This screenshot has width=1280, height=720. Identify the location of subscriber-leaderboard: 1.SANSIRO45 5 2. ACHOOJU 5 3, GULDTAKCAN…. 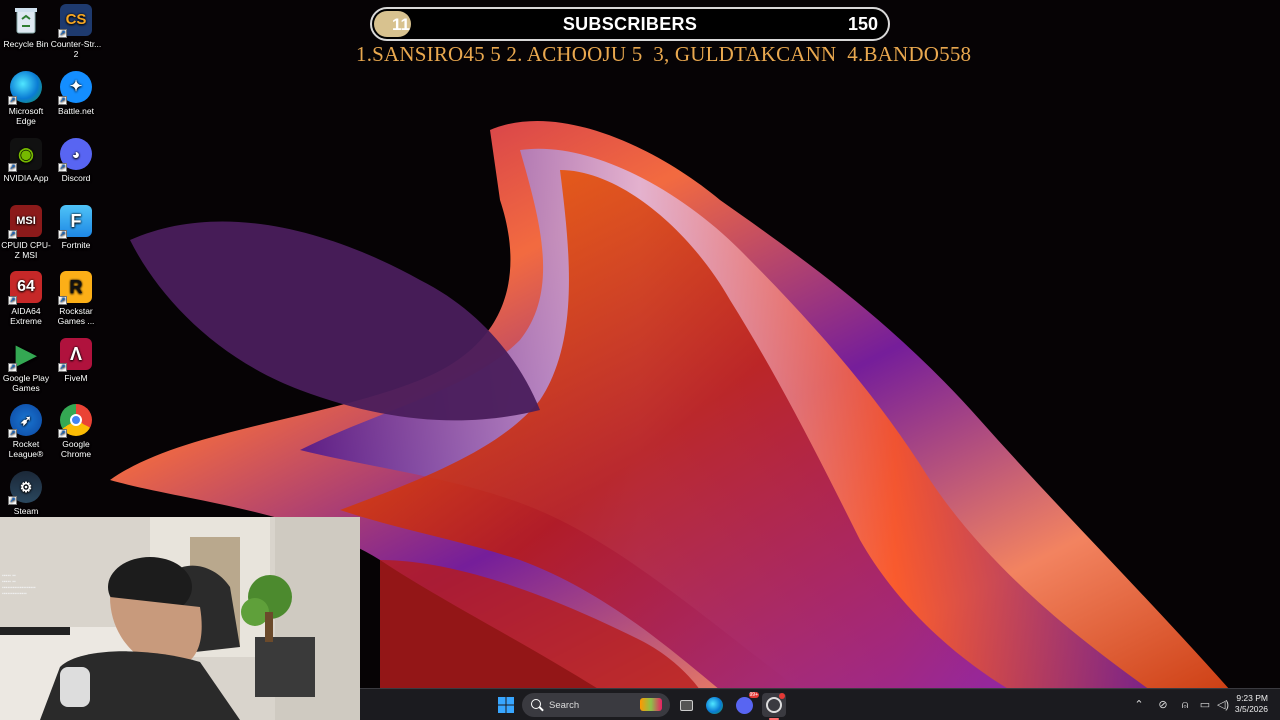
(664, 54).